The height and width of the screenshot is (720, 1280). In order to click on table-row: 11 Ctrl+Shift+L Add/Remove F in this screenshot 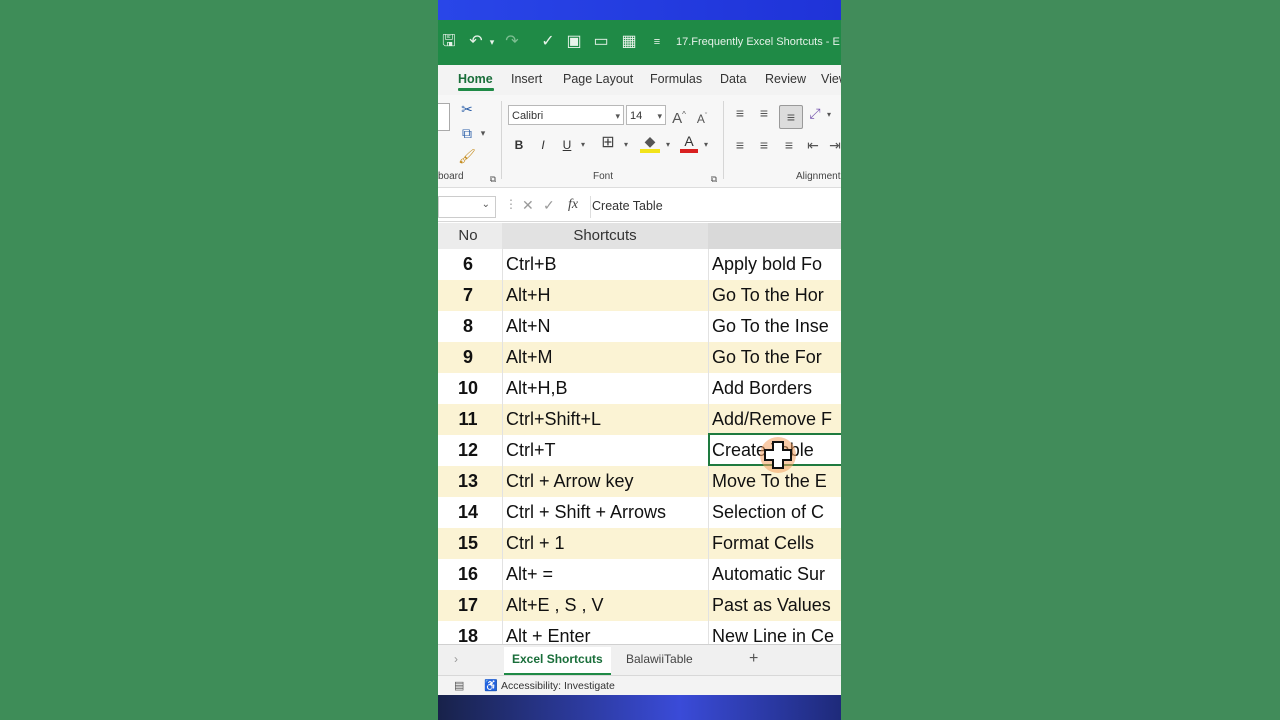, I will do `click(639, 419)`.